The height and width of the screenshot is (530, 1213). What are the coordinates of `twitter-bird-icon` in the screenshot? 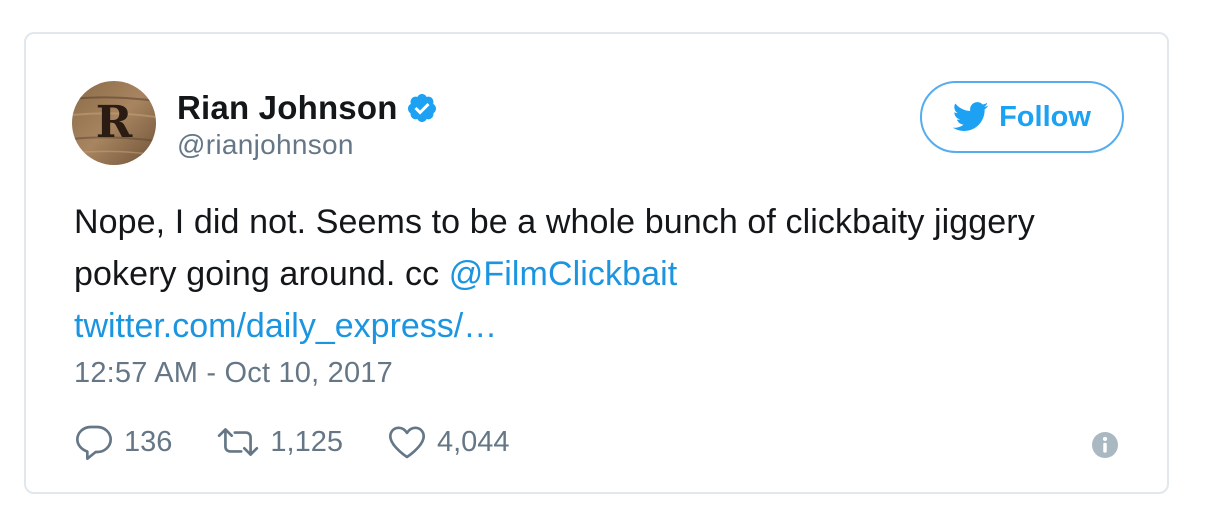 It's located at (971, 116).